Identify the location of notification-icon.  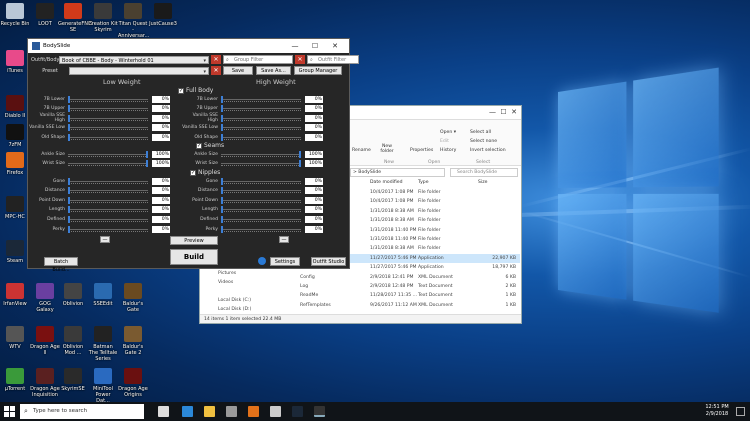
(740, 411).